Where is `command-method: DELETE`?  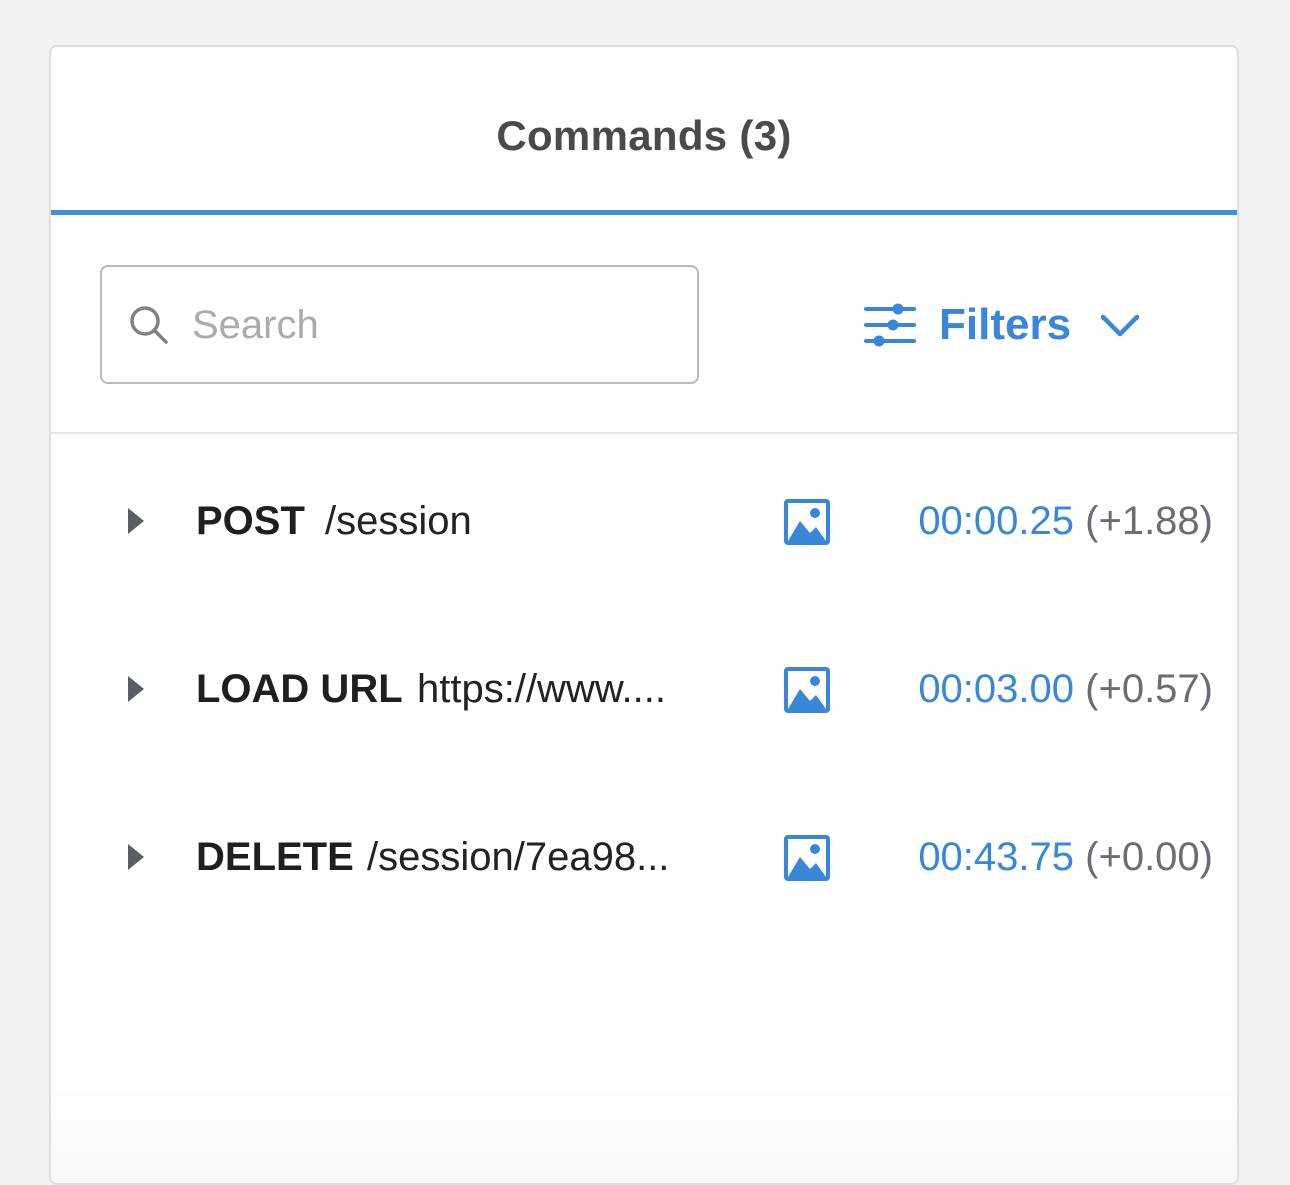 command-method: DELETE is located at coordinates (275, 857).